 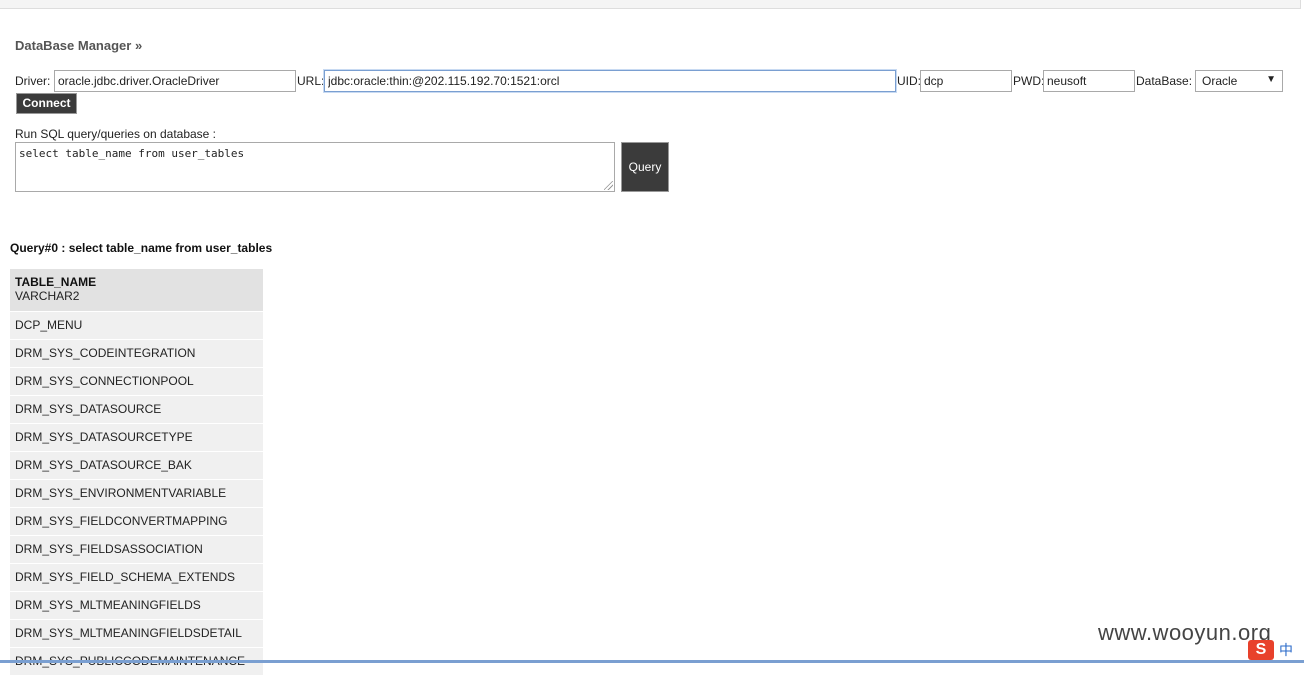 I want to click on table-row: DRM_SYS_CODEINTEGRATION, so click(x=136, y=354).